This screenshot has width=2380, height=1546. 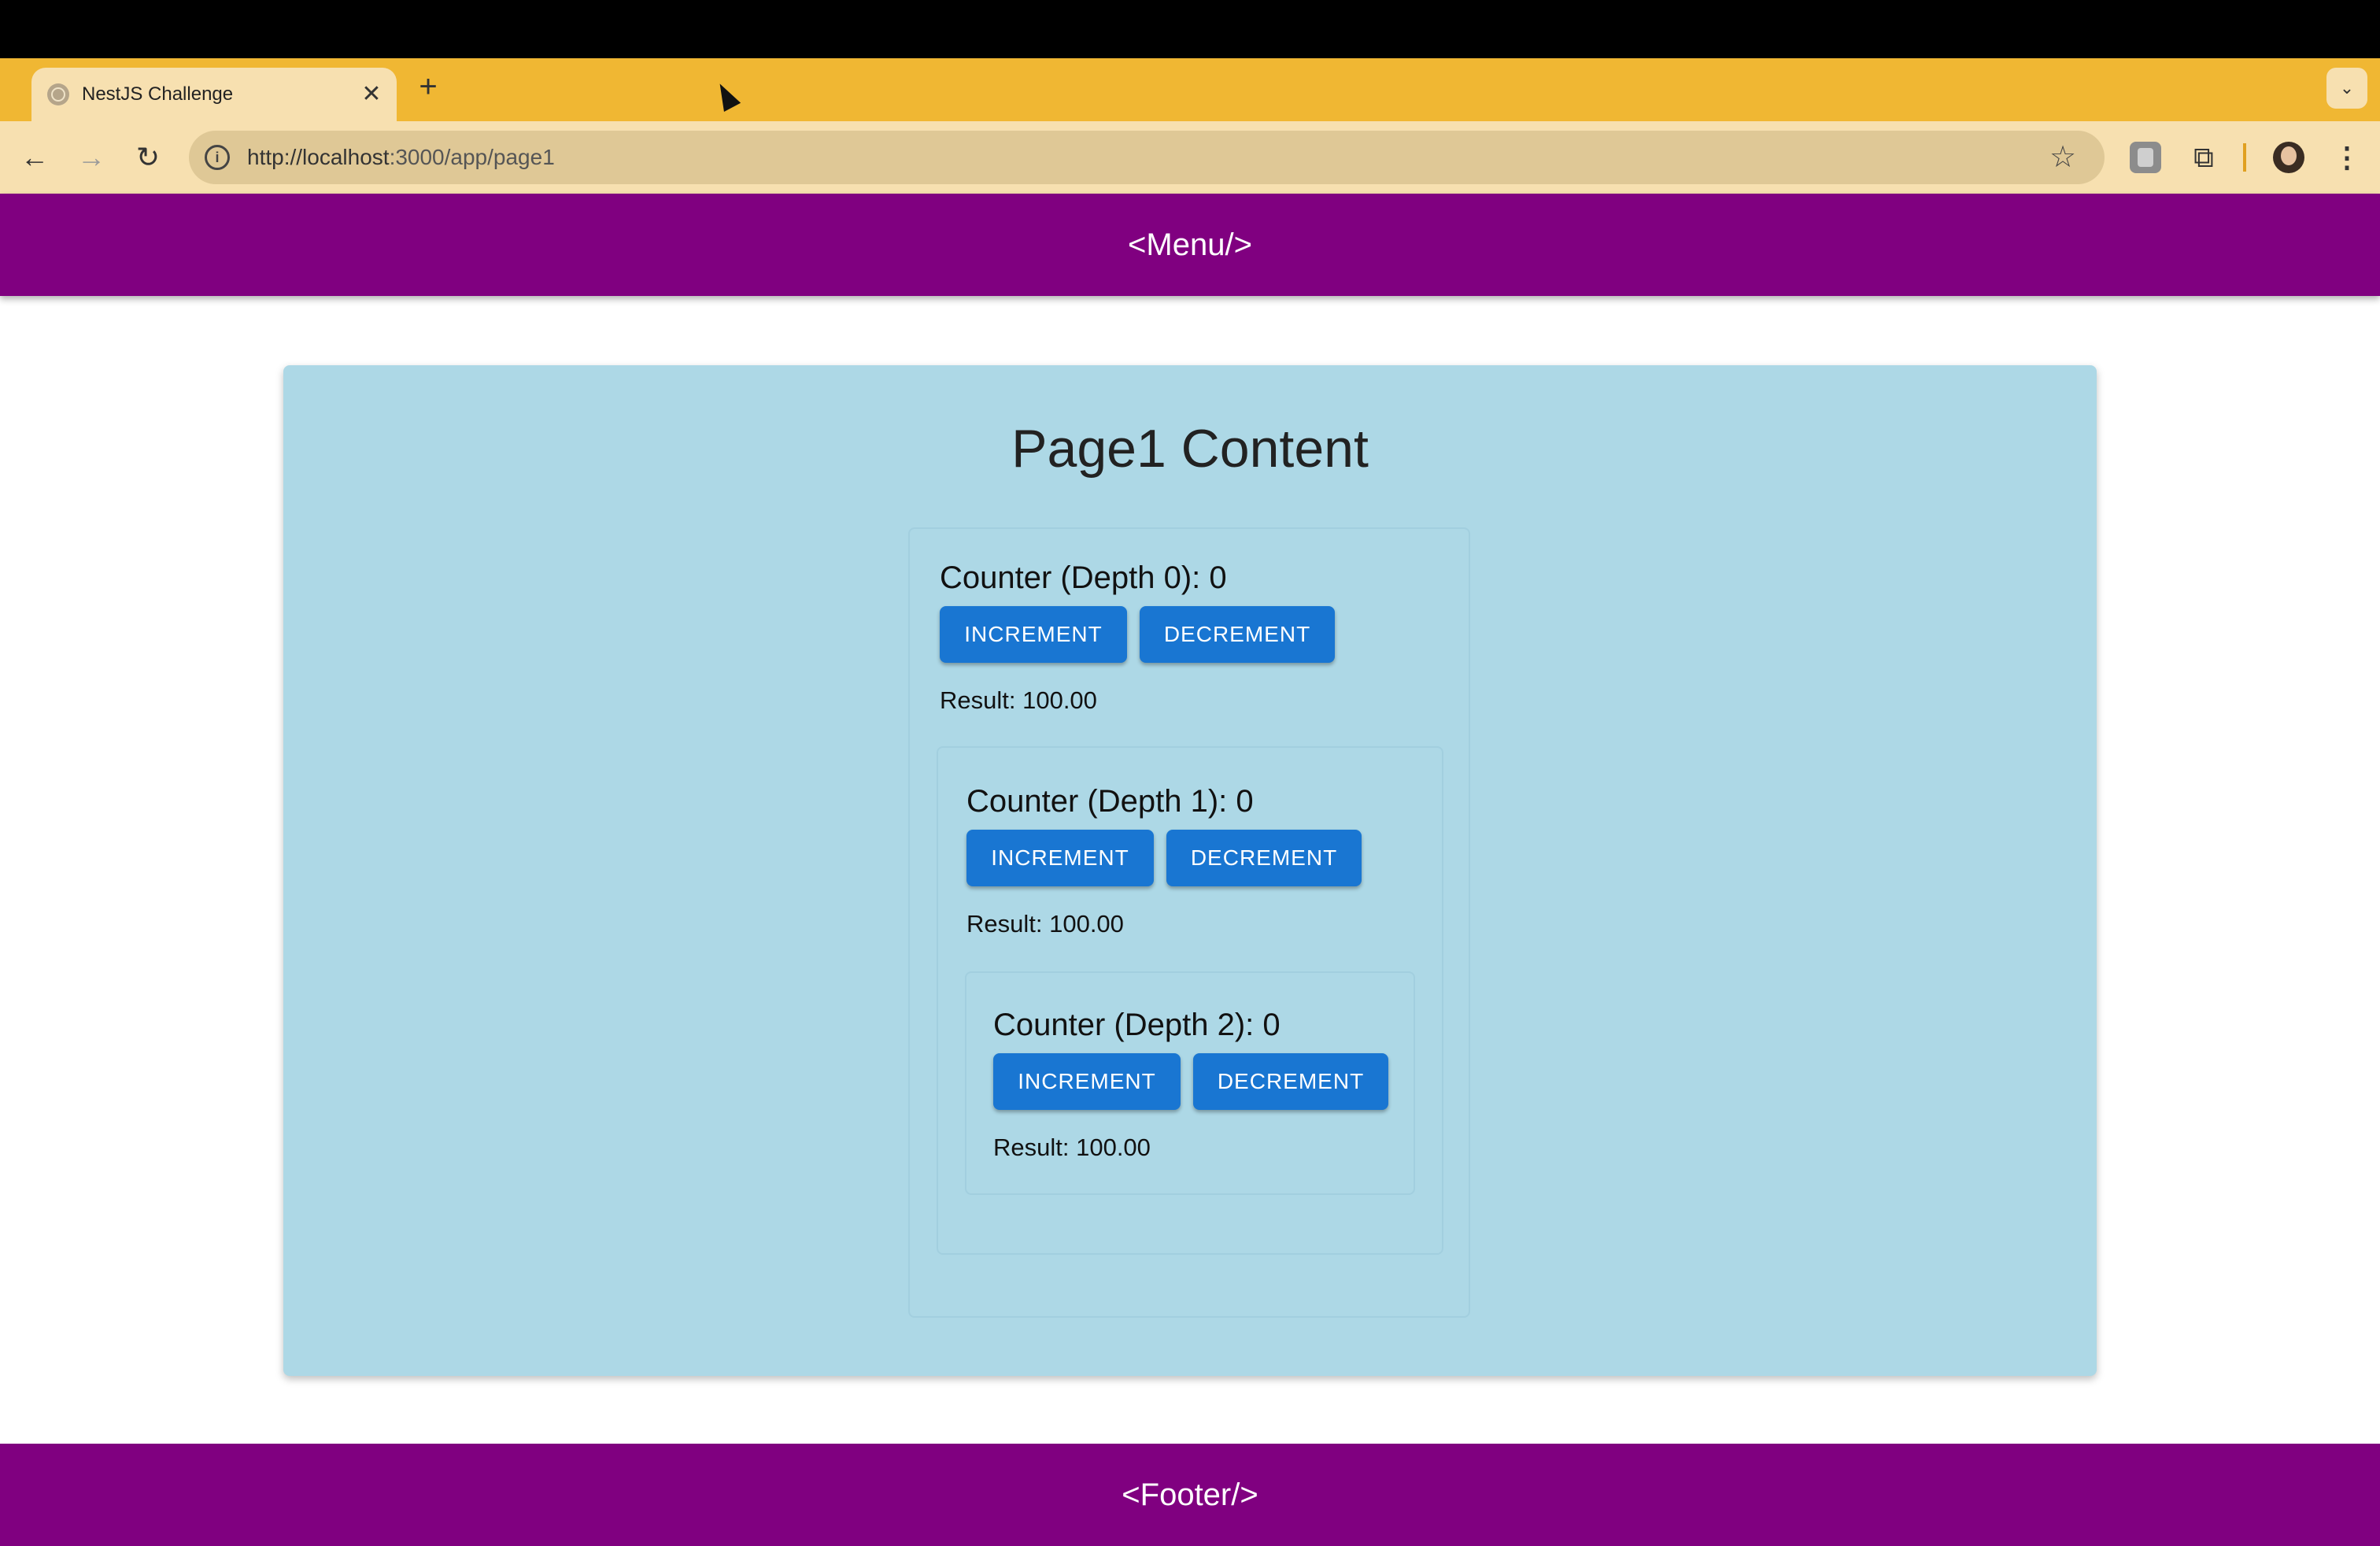 I want to click on tab-strip: NestJS Challenge ✕, so click(x=1190, y=89).